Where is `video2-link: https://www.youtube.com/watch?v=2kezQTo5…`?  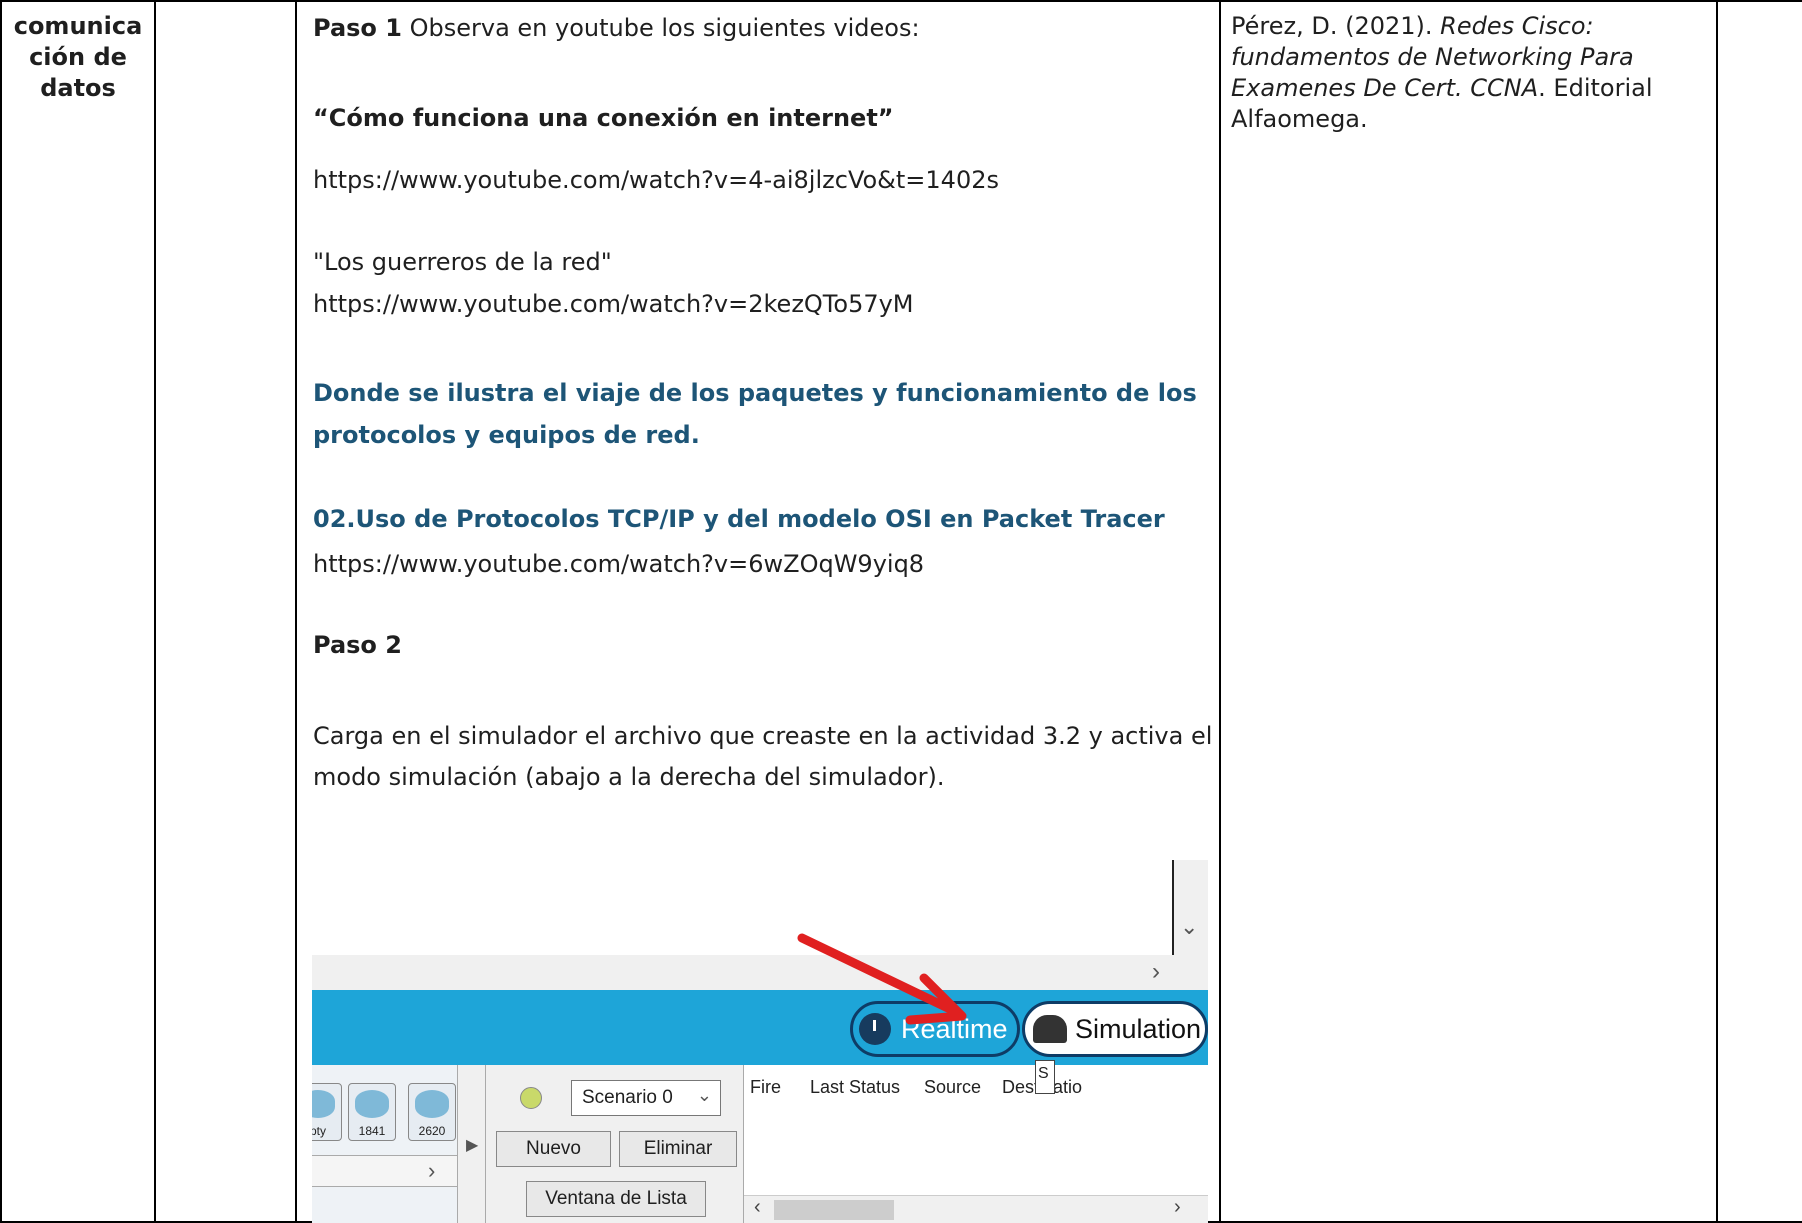 video2-link: https://www.youtube.com/watch?v=2kezQTo5… is located at coordinates (613, 304).